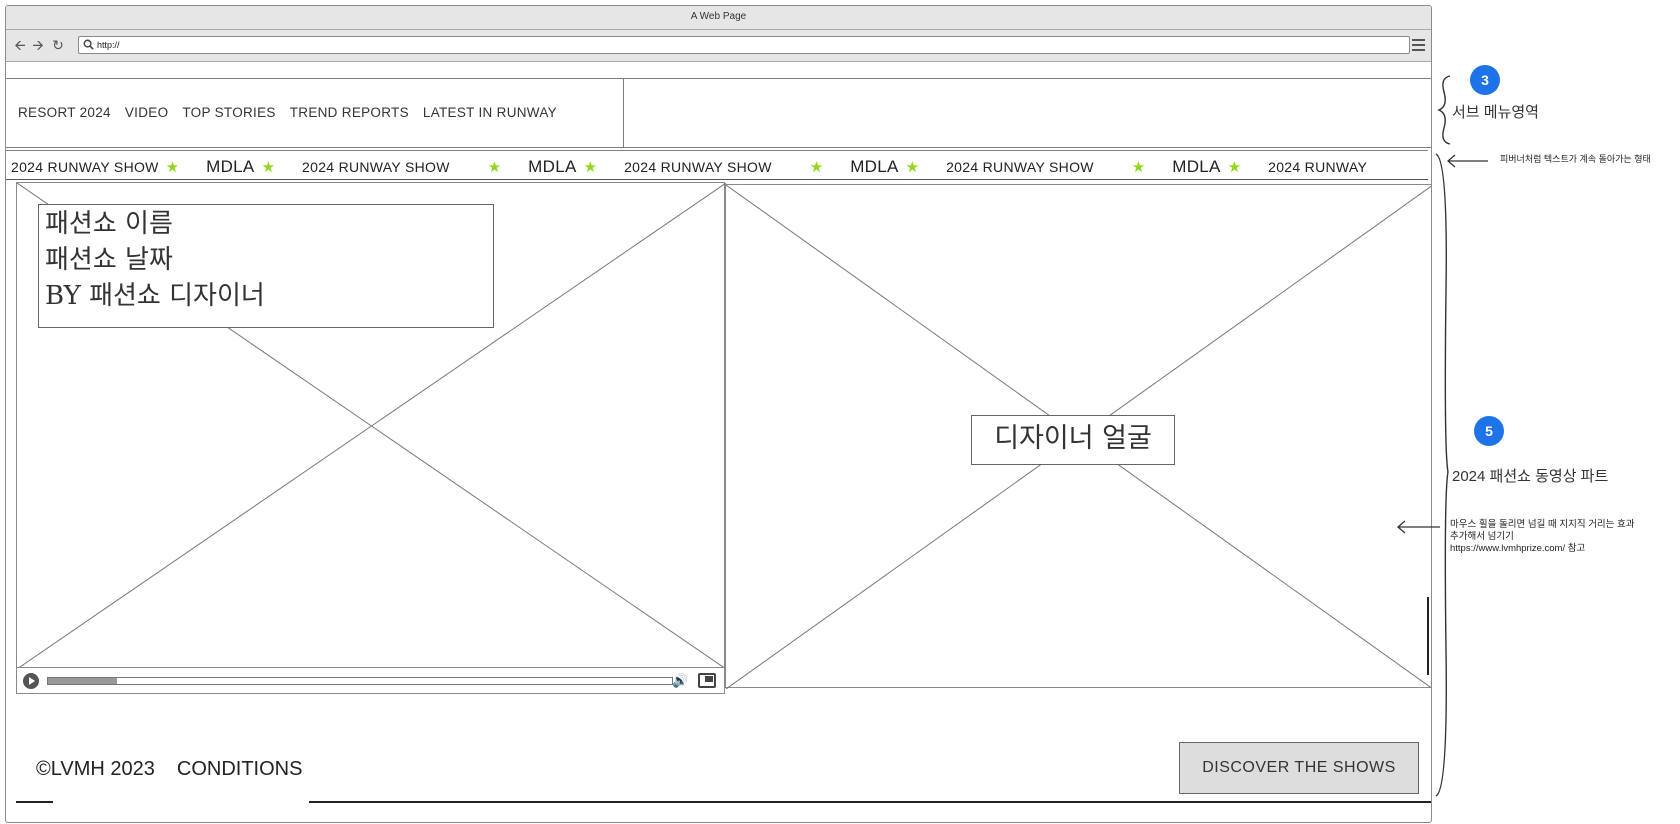 This screenshot has width=1680, height=824. What do you see at coordinates (31, 681) in the screenshot?
I see `play-icon` at bounding box center [31, 681].